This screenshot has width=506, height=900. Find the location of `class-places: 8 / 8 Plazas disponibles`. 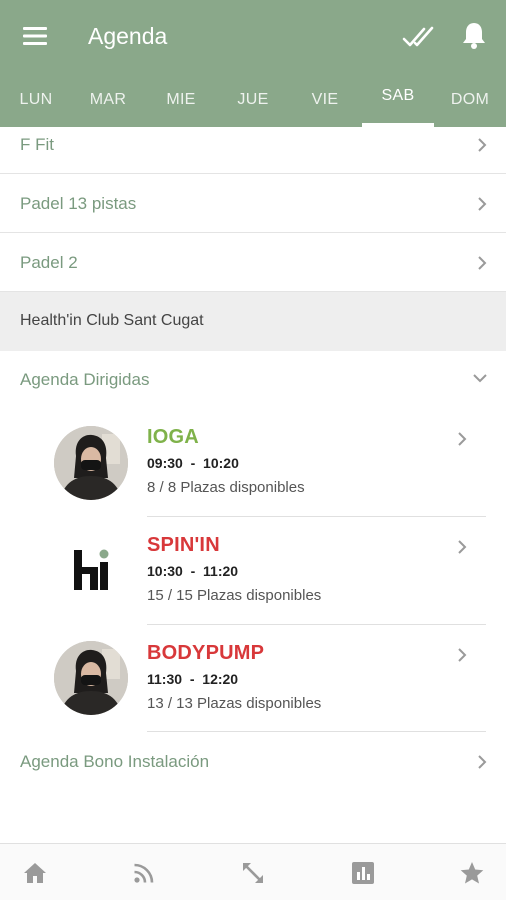

class-places: 8 / 8 Plazas disponibles is located at coordinates (226, 487).